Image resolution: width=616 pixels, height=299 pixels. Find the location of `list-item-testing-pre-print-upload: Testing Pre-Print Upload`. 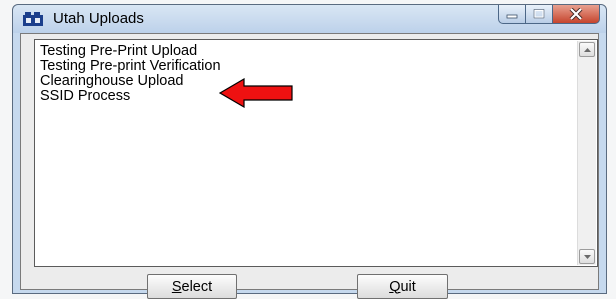

list-item-testing-pre-print-upload: Testing Pre-Print Upload is located at coordinates (118, 51).